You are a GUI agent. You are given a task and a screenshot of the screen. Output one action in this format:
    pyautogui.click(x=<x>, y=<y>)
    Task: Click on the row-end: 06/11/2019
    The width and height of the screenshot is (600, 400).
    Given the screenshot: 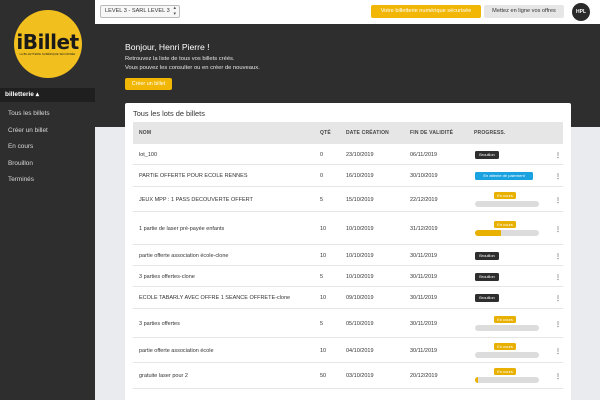 What is the action you would take?
    pyautogui.click(x=424, y=154)
    